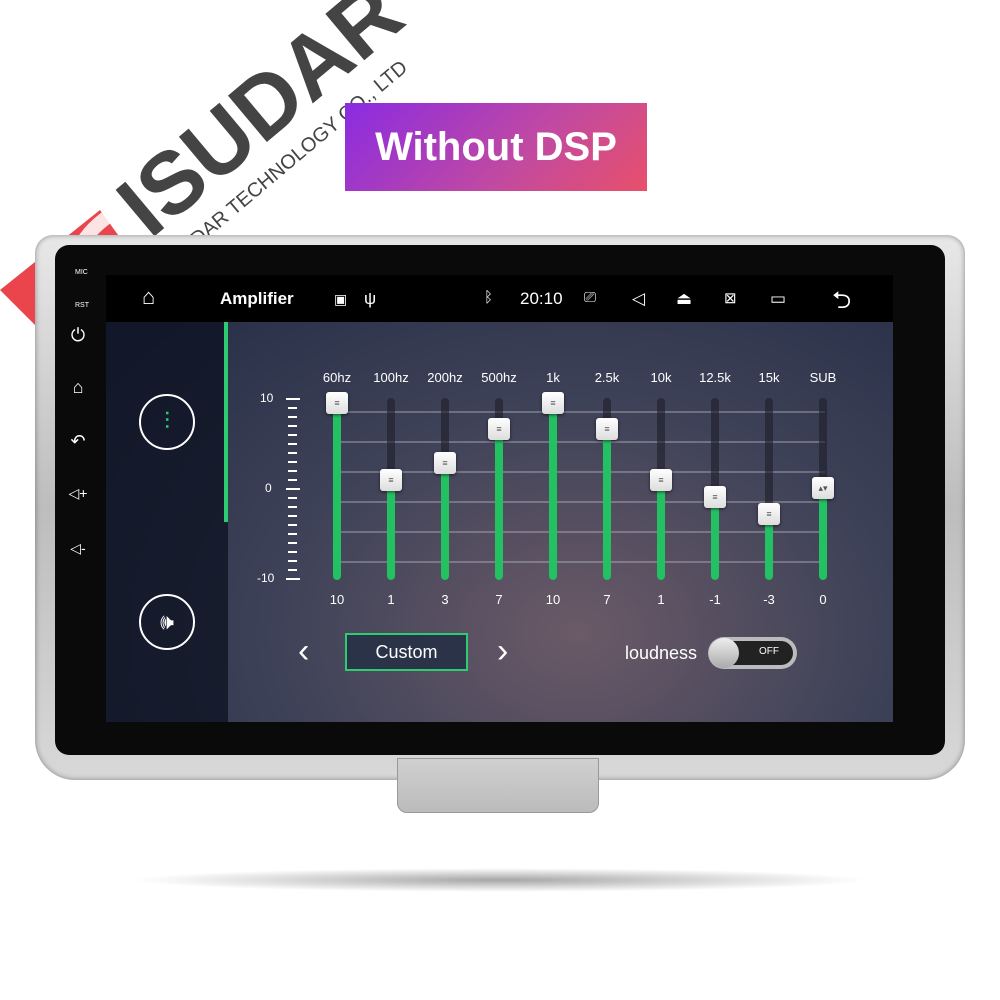  What do you see at coordinates (638, 299) in the screenshot?
I see `volume-icon: ◁` at bounding box center [638, 299].